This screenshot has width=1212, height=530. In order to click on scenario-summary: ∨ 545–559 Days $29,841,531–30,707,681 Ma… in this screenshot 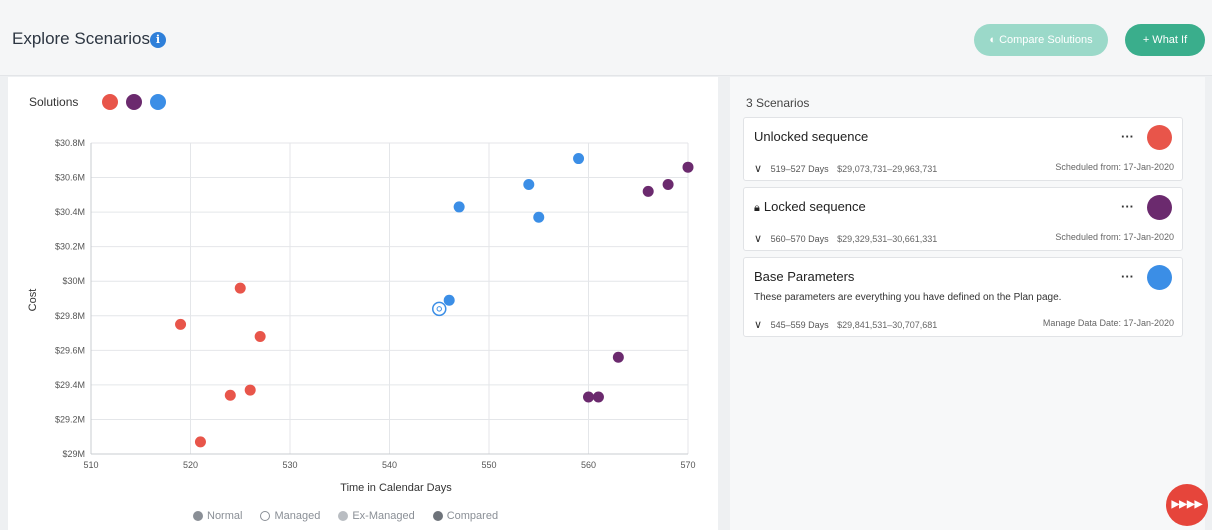, I will do `click(964, 324)`.